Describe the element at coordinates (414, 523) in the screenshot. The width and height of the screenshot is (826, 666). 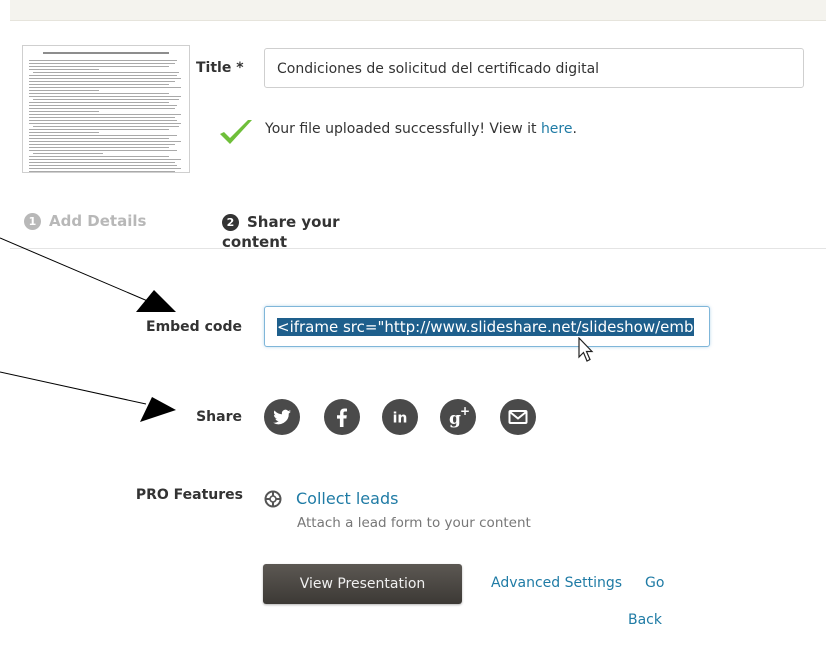
I see `collect-leads-description: Attach a lead form to your content` at that location.